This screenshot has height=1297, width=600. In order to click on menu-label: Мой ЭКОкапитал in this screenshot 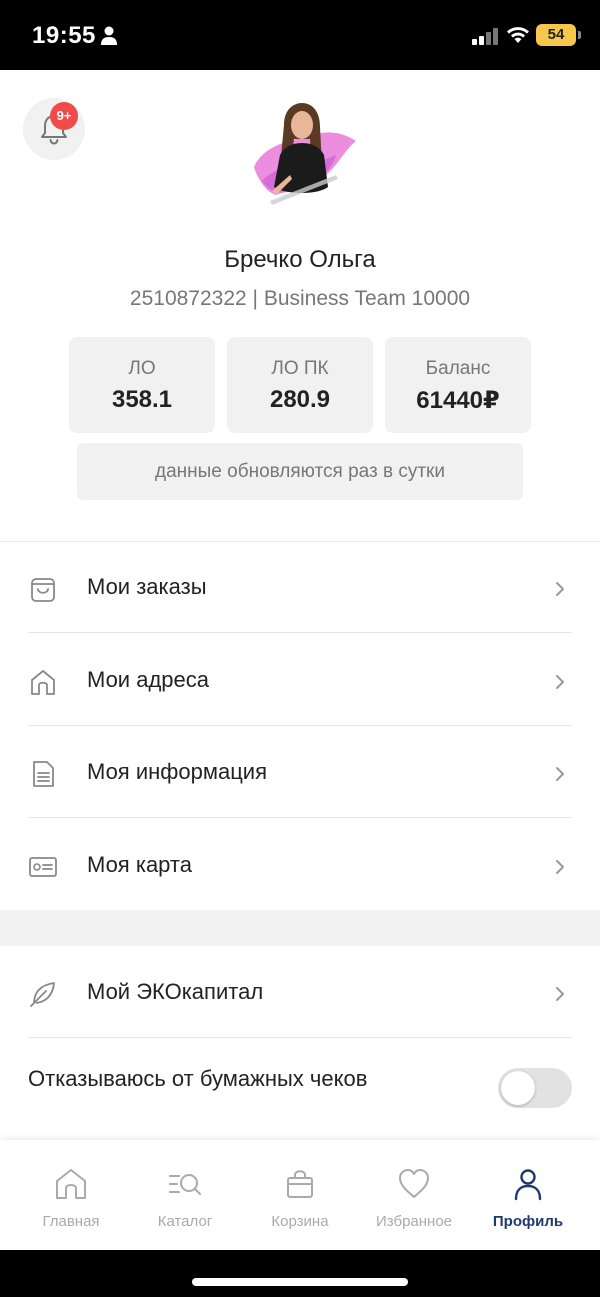, I will do `click(175, 991)`.